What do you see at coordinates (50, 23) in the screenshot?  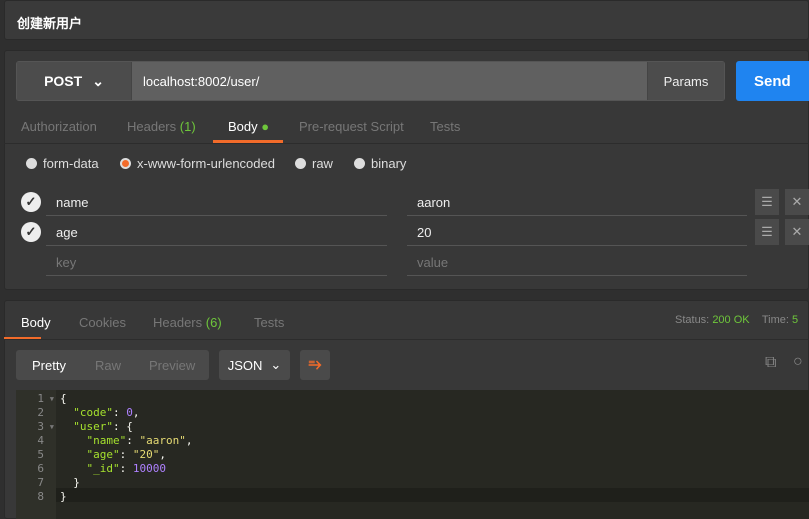 I see `request-title: 创建新用户` at bounding box center [50, 23].